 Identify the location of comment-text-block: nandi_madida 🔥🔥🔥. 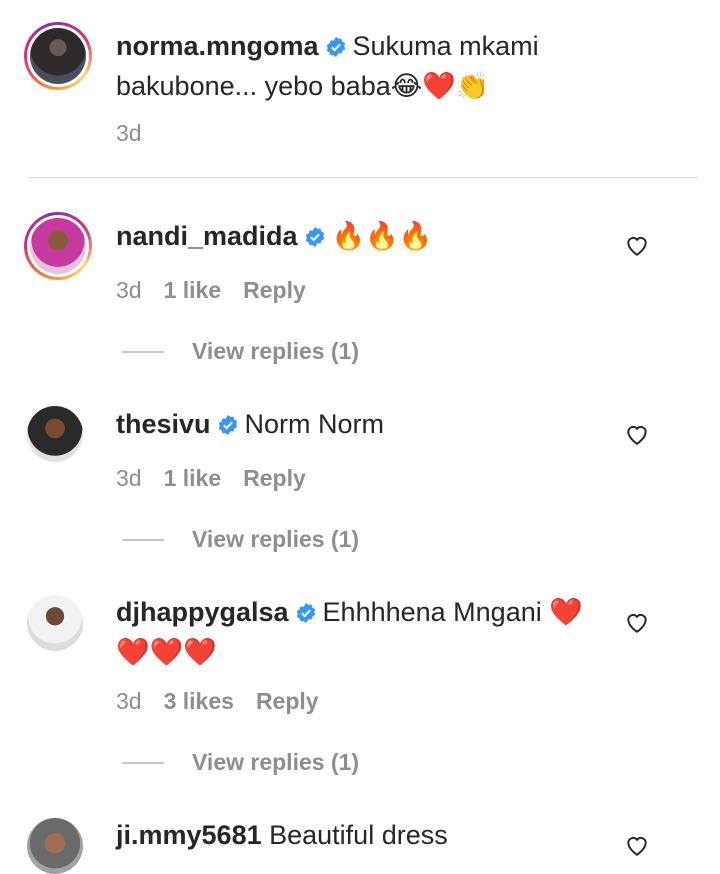
(361, 236).